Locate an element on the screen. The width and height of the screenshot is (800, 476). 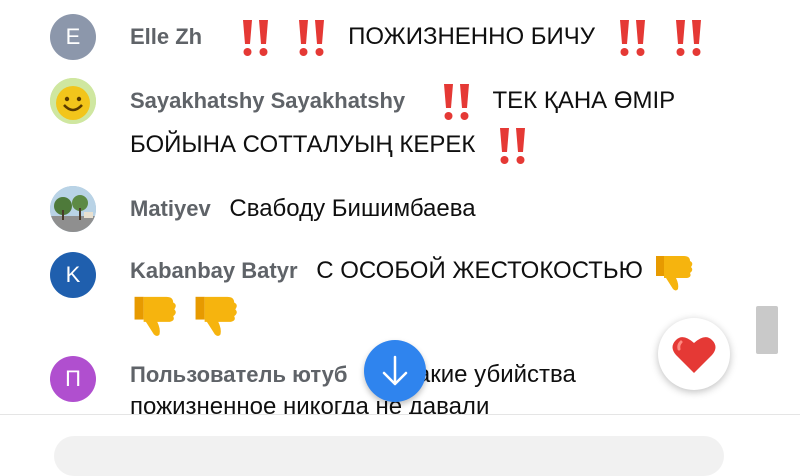
message-text: ТЕК ҚАНА ӨМІР is located at coordinates (584, 100).